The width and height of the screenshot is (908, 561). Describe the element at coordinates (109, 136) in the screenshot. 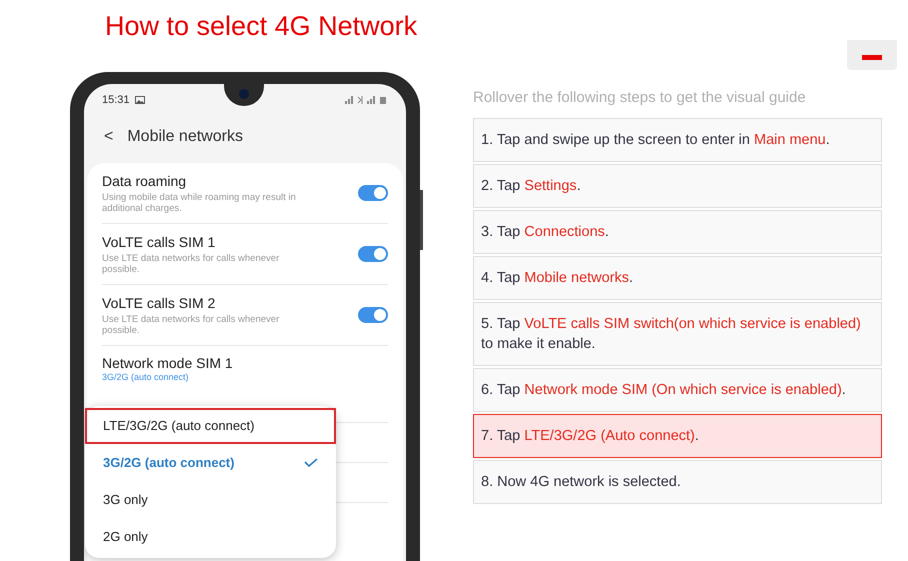

I see `back-arrow: <` at that location.